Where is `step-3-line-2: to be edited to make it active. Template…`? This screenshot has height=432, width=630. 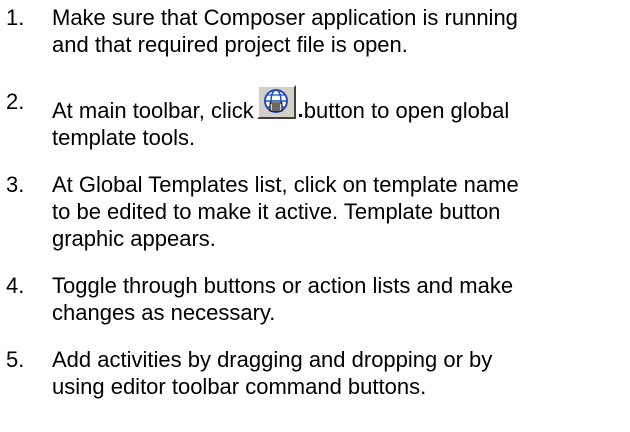
step-3-line-2: to be edited to make it active. Template… is located at coordinates (276, 211).